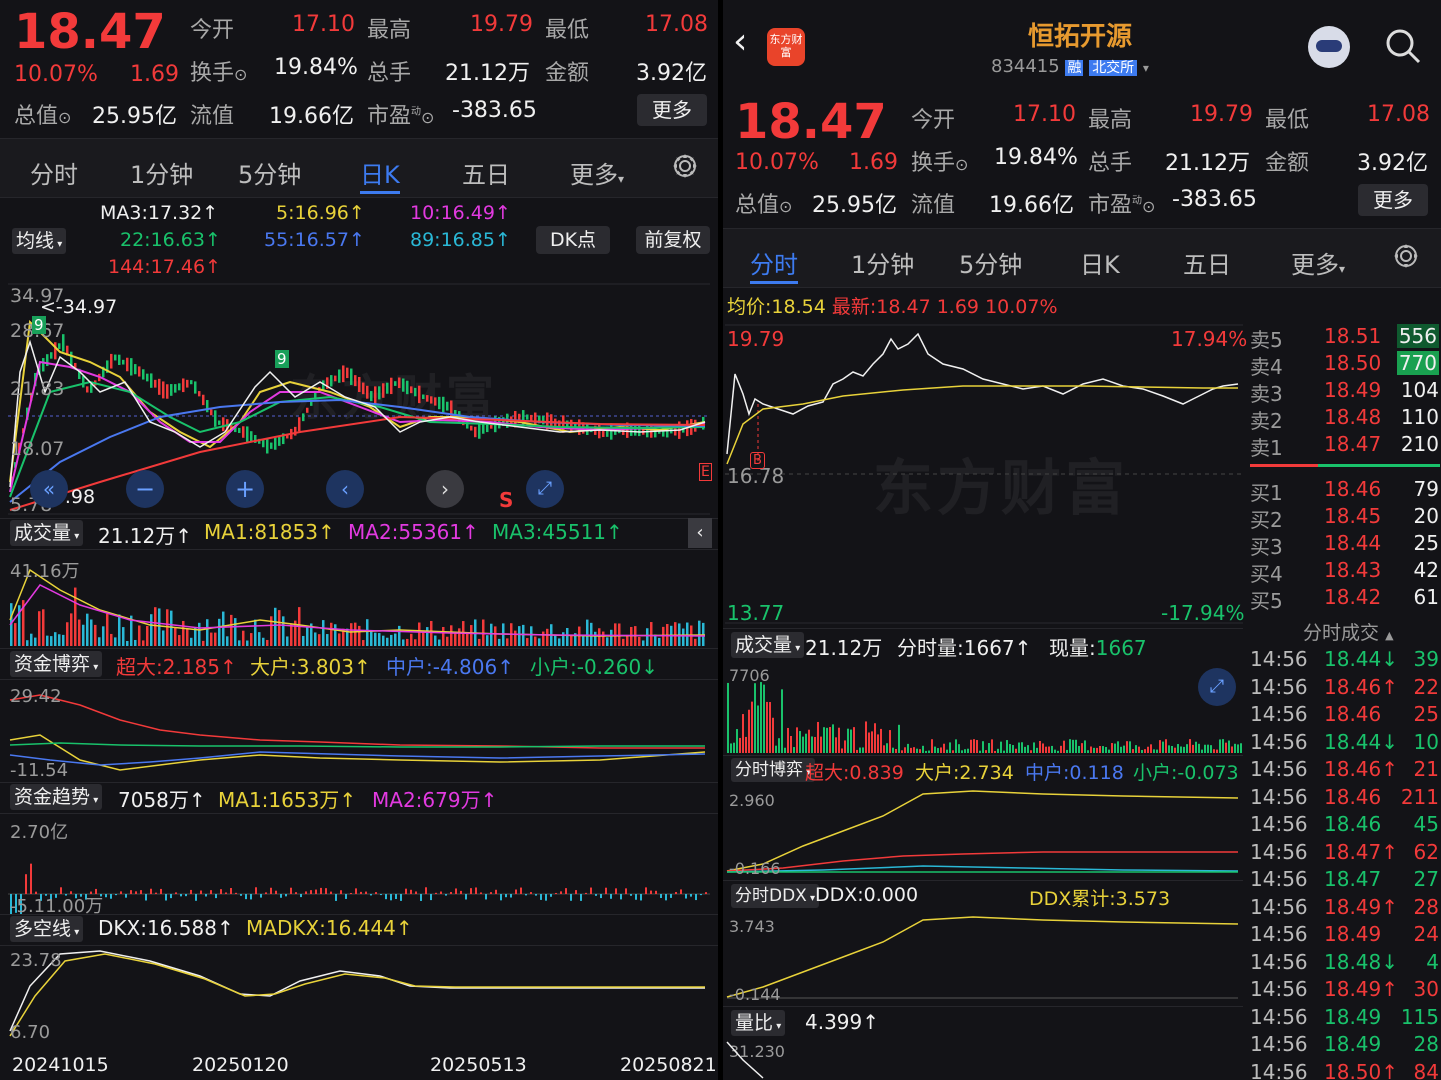 This screenshot has height=1080, width=1441. I want to click on back-arrow-icon: ‹, so click(740, 42).